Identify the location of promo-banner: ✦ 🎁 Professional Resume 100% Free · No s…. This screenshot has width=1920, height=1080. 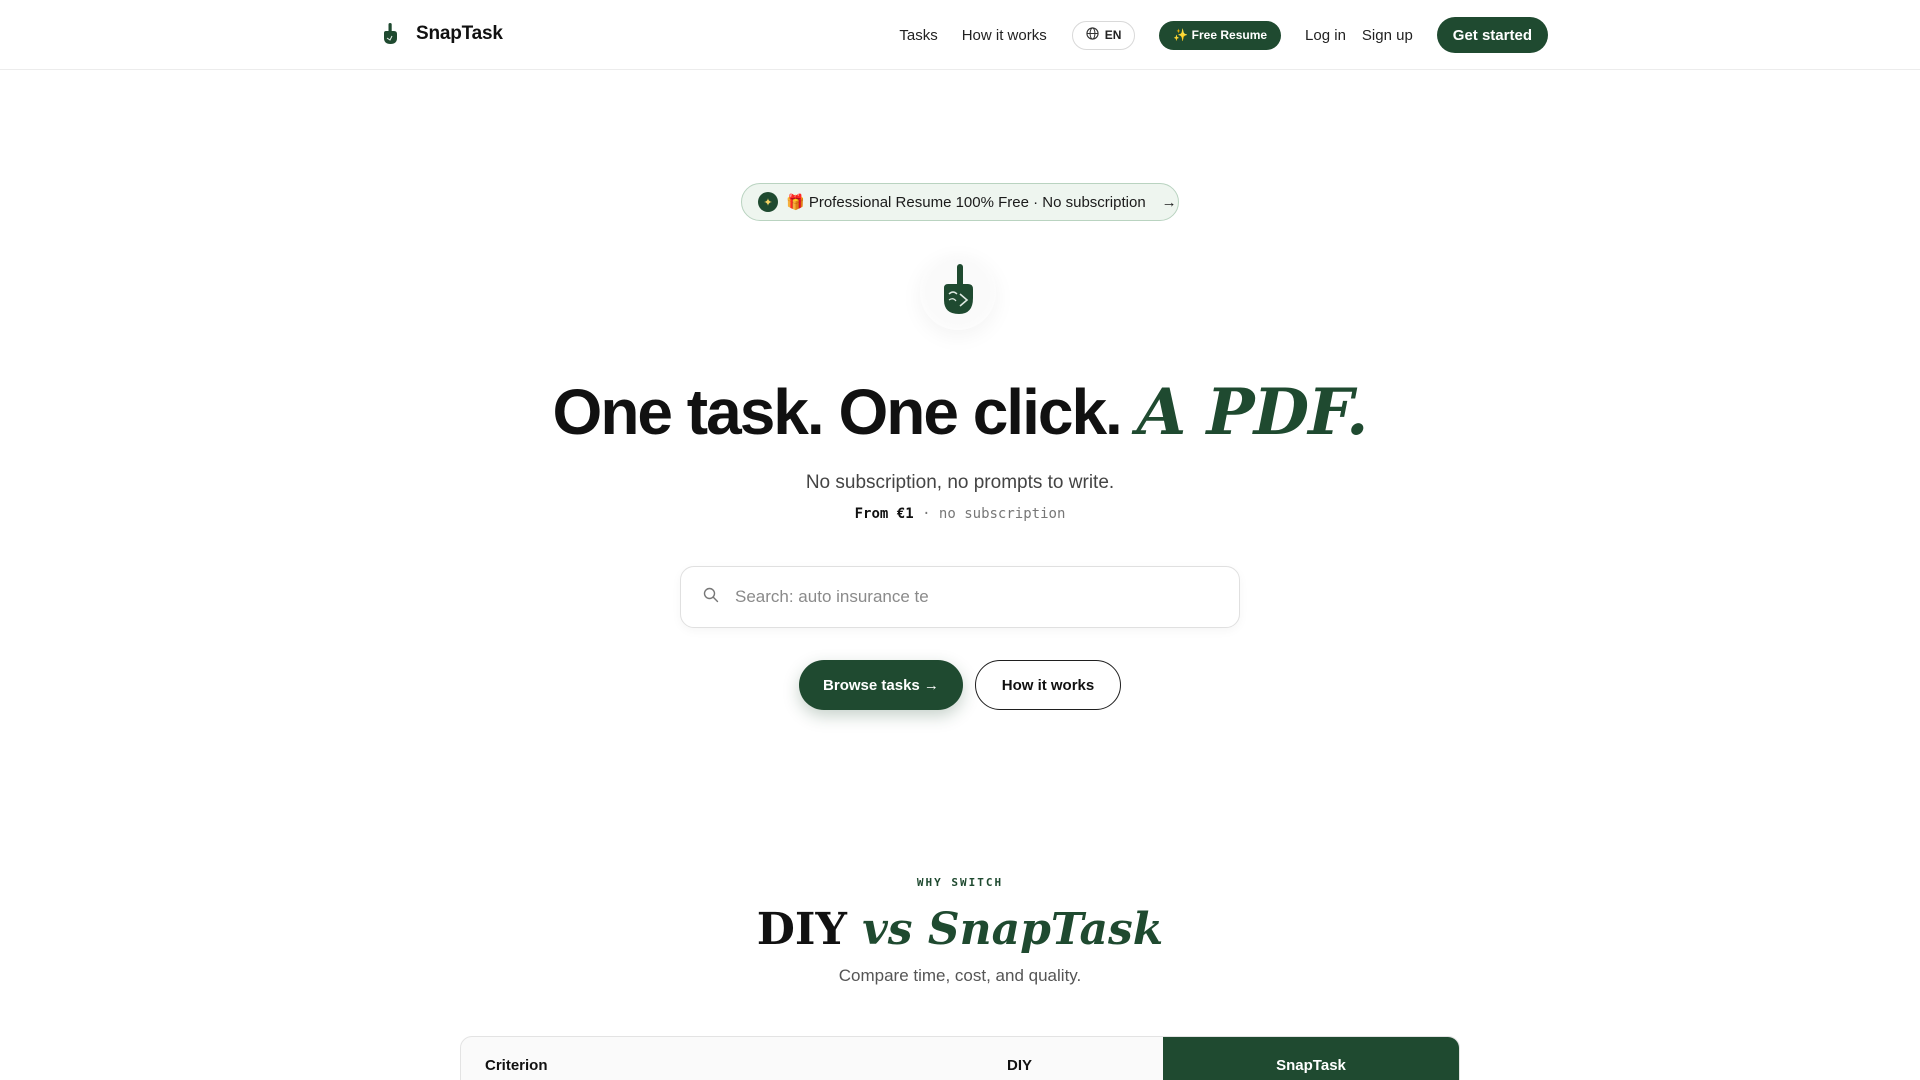
(960, 202).